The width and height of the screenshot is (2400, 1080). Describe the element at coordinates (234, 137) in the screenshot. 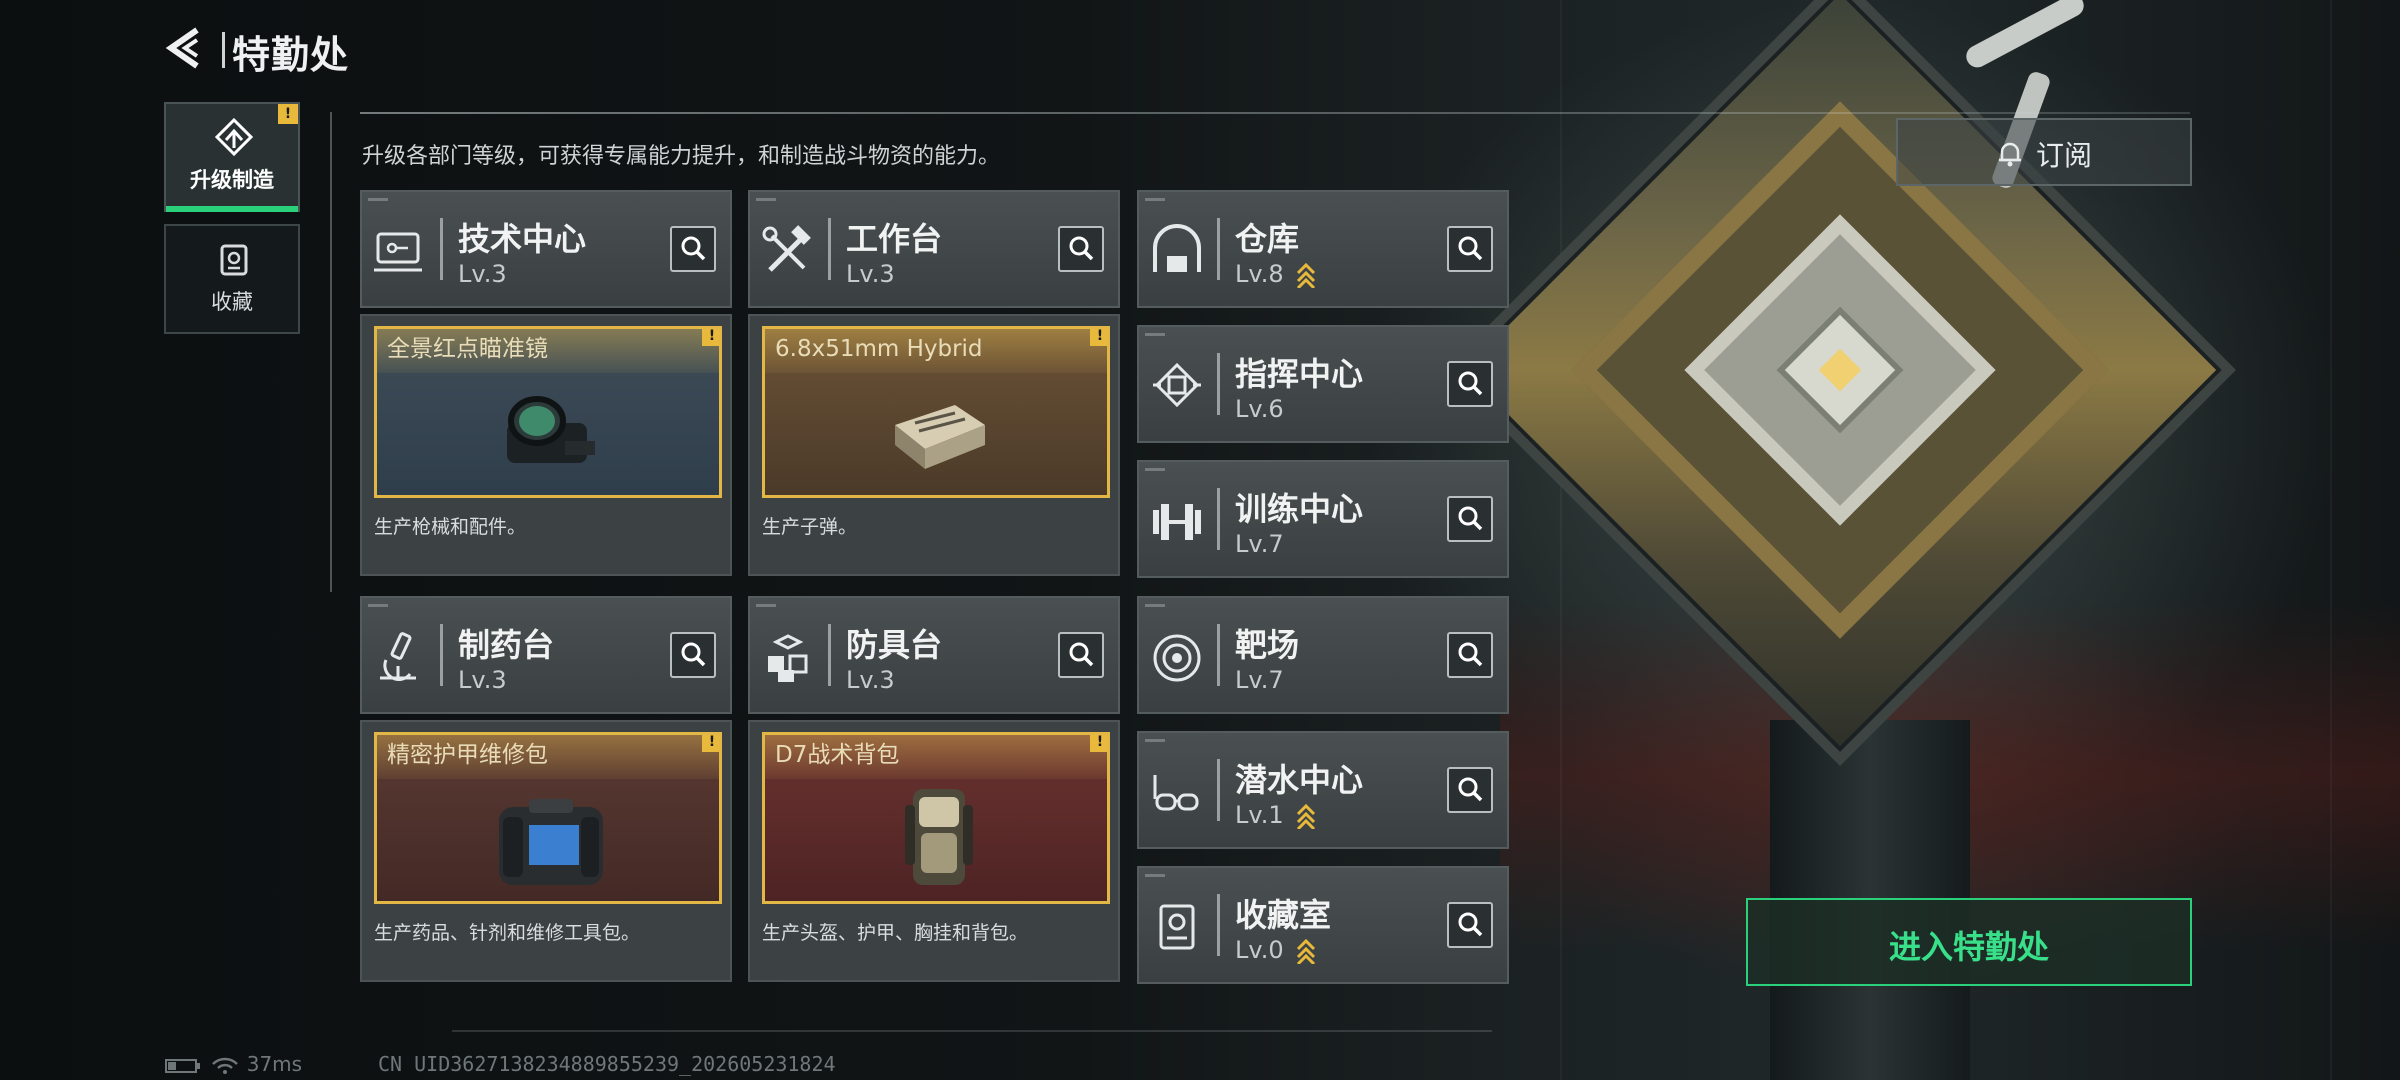

I see `upgrade-arrow-icon` at that location.